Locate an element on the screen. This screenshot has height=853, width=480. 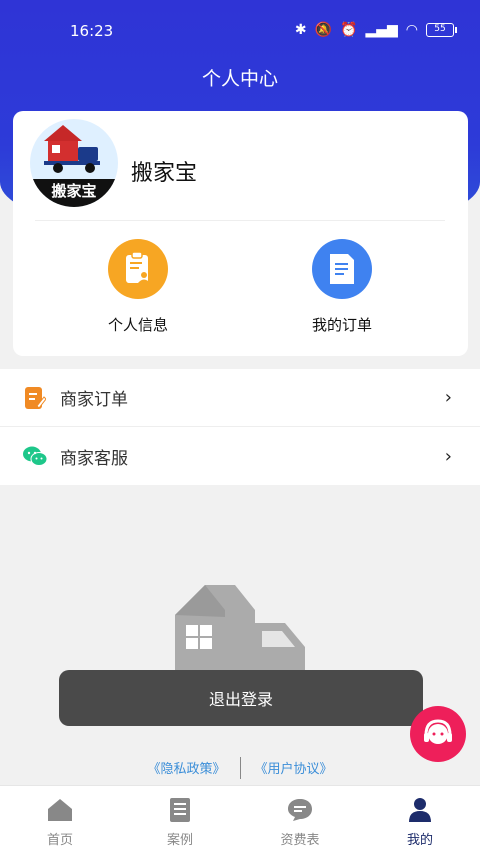
avatar: 搬家宝 is located at coordinates (74, 163).